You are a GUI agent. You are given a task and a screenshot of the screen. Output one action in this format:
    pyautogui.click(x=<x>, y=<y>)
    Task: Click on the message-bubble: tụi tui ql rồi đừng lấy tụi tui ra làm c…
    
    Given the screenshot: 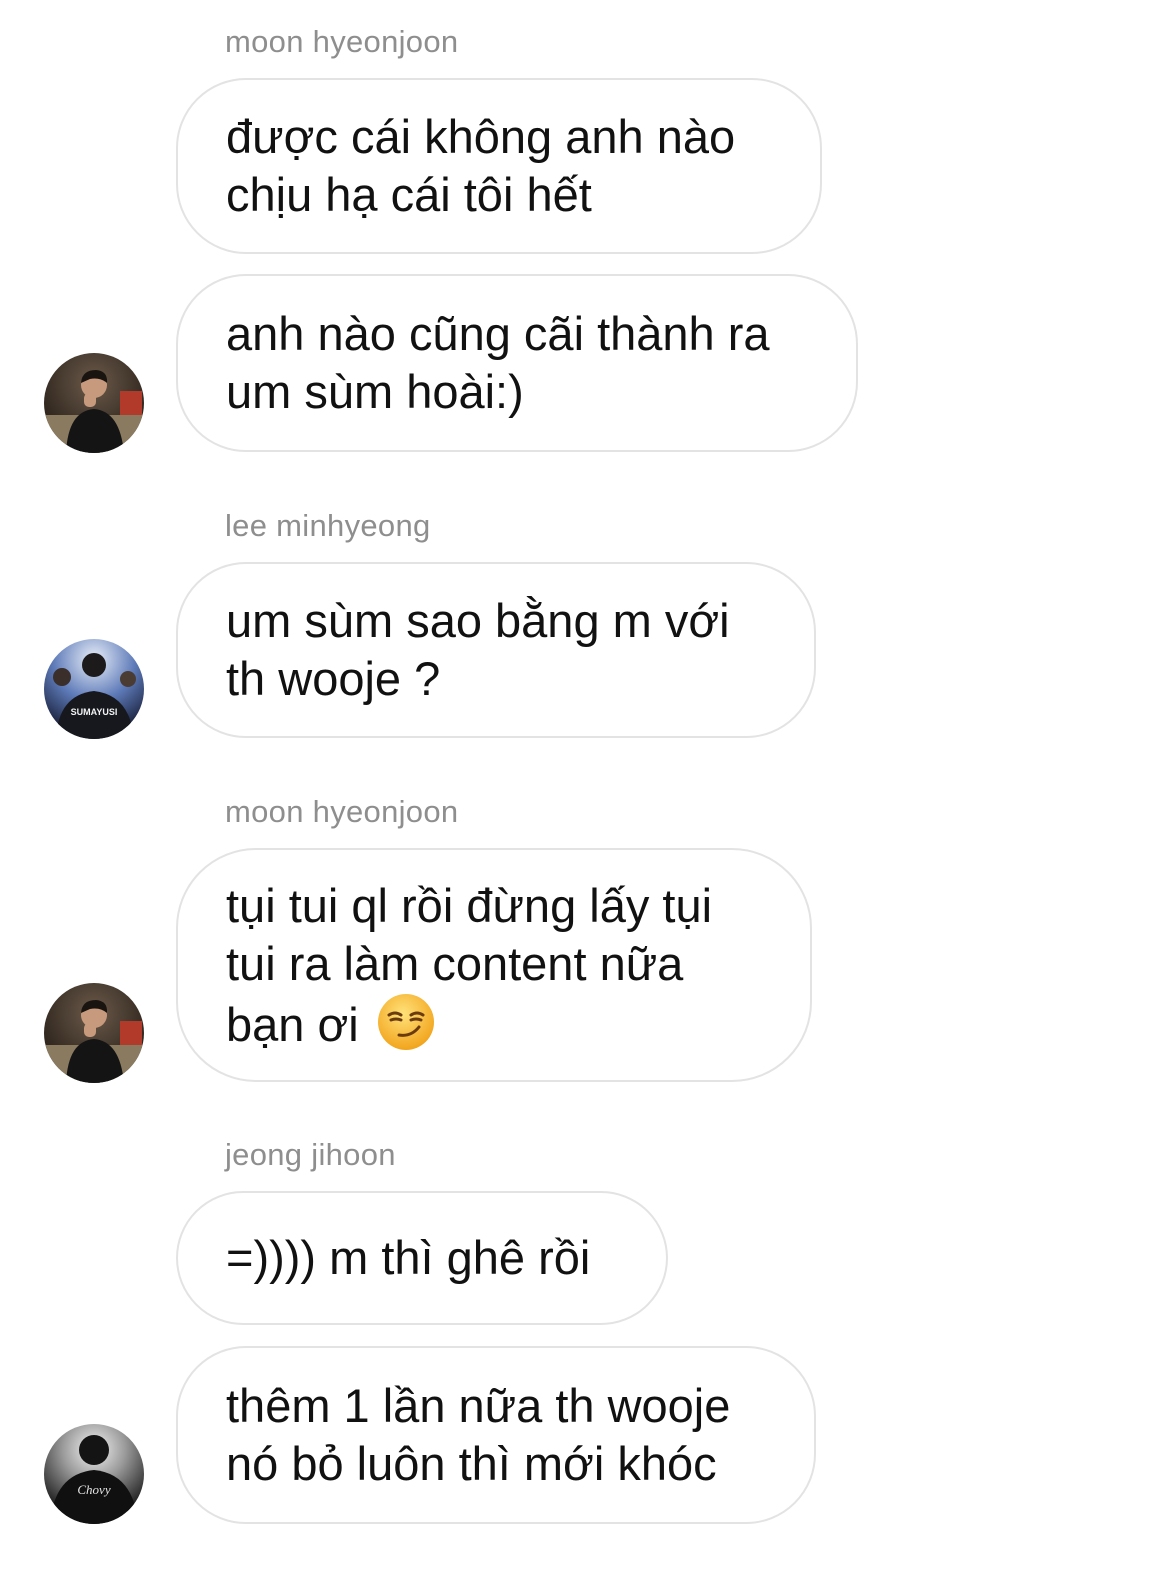 What is the action you would take?
    pyautogui.click(x=494, y=965)
    